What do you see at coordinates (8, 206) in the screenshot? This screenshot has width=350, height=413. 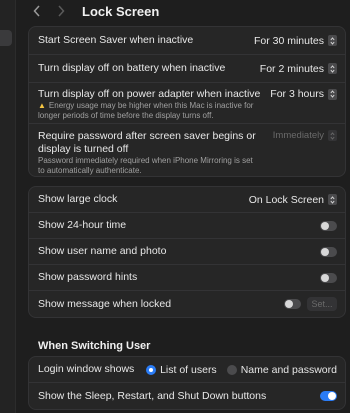 I see `sidebar` at bounding box center [8, 206].